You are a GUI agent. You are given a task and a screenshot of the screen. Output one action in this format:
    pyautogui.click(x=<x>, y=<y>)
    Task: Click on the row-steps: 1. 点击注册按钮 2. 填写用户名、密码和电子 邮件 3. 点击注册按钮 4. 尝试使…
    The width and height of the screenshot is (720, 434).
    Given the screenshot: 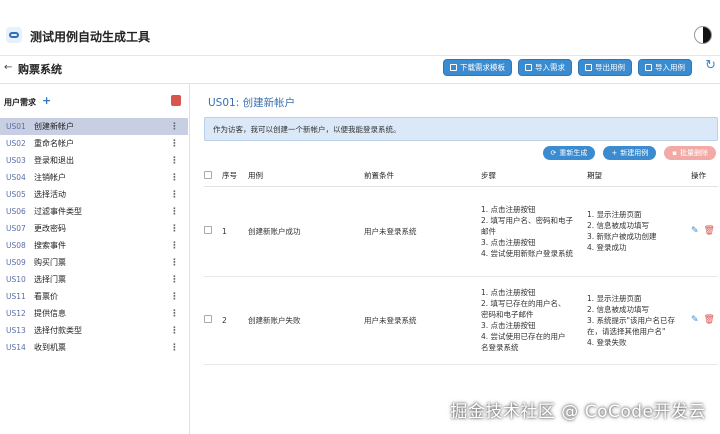 What is the action you would take?
    pyautogui.click(x=534, y=231)
    